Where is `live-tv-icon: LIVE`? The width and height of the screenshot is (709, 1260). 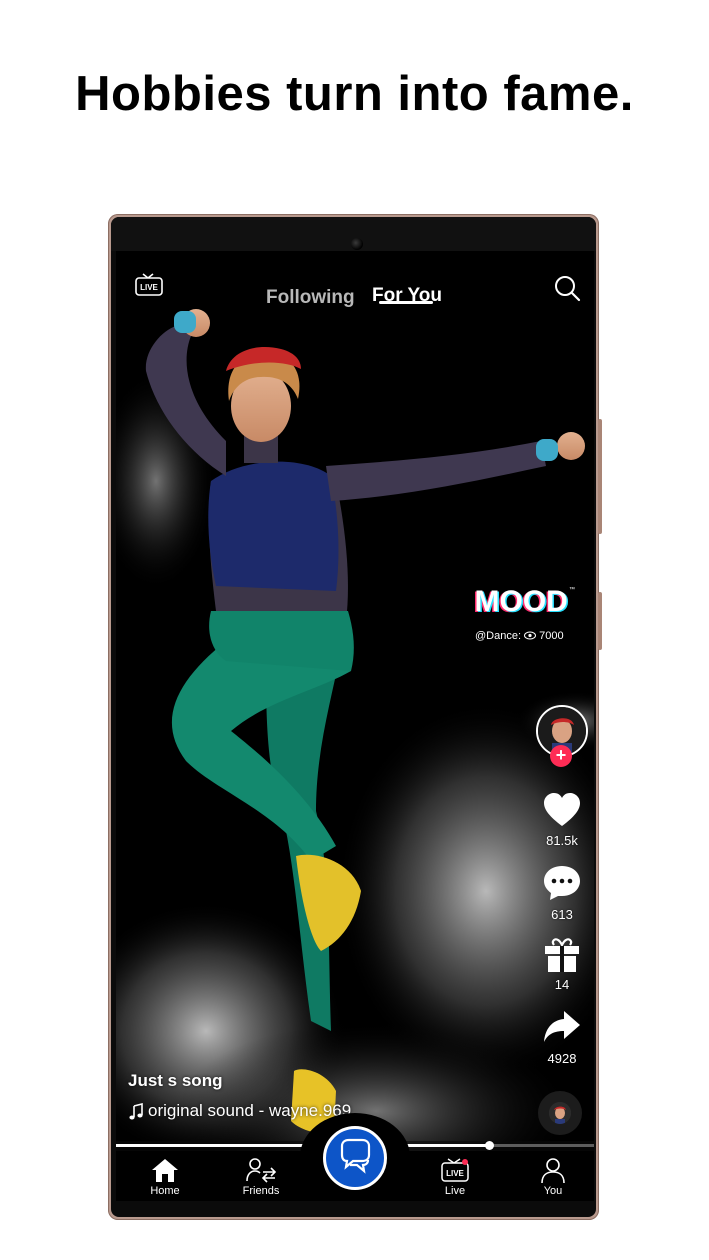 live-tv-icon: LIVE is located at coordinates (455, 1170).